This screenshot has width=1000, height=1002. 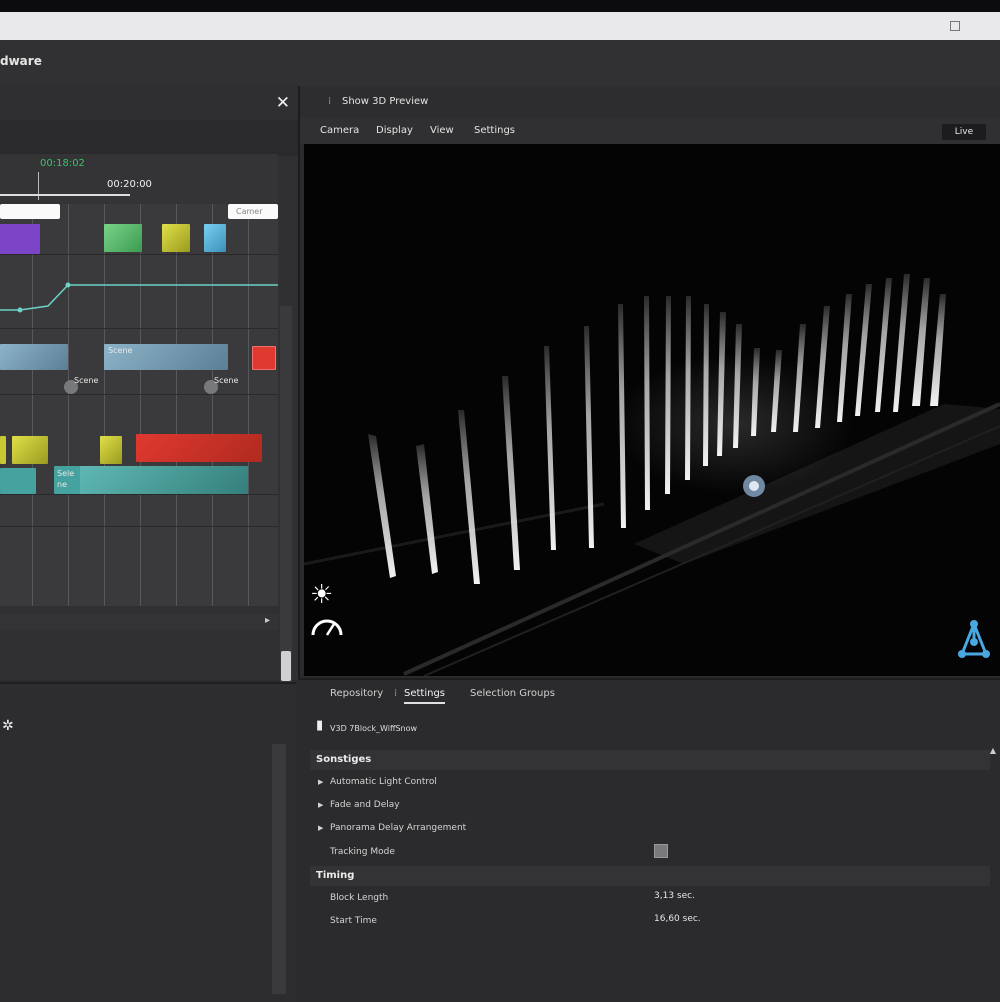 What do you see at coordinates (356, 693) in the screenshot?
I see `tab-repository: Repository` at bounding box center [356, 693].